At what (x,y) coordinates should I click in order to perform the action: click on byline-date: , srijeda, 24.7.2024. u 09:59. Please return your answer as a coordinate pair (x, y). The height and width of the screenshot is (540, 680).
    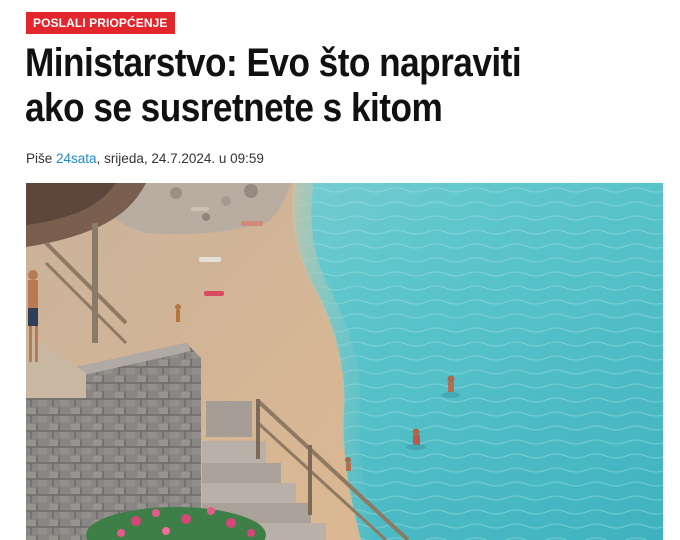
    Looking at the image, I should click on (180, 158).